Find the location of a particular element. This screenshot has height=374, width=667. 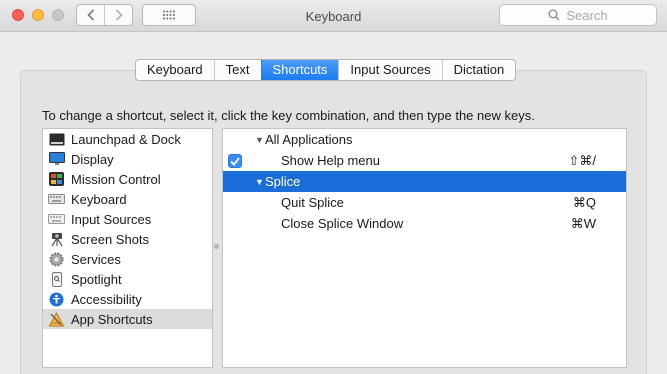

category-label: Mission Control is located at coordinates (116, 179).